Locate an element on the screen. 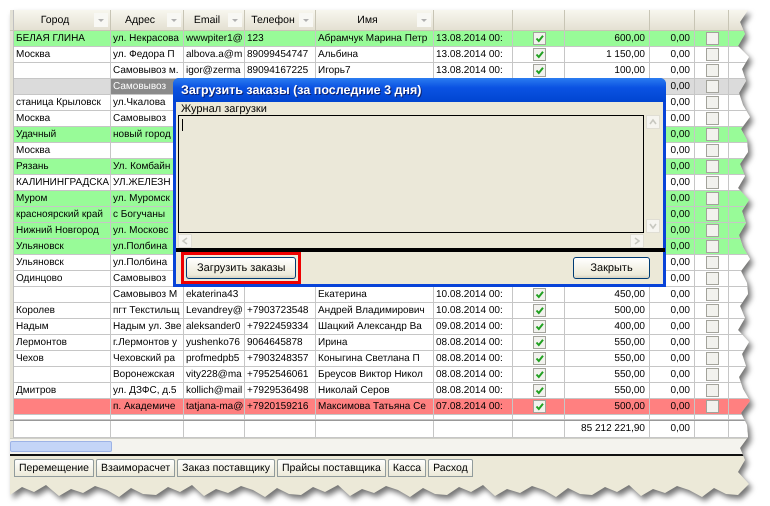 Image resolution: width=770 pixels, height=506 pixels. table-cell: 400,00 is located at coordinates (629, 326).